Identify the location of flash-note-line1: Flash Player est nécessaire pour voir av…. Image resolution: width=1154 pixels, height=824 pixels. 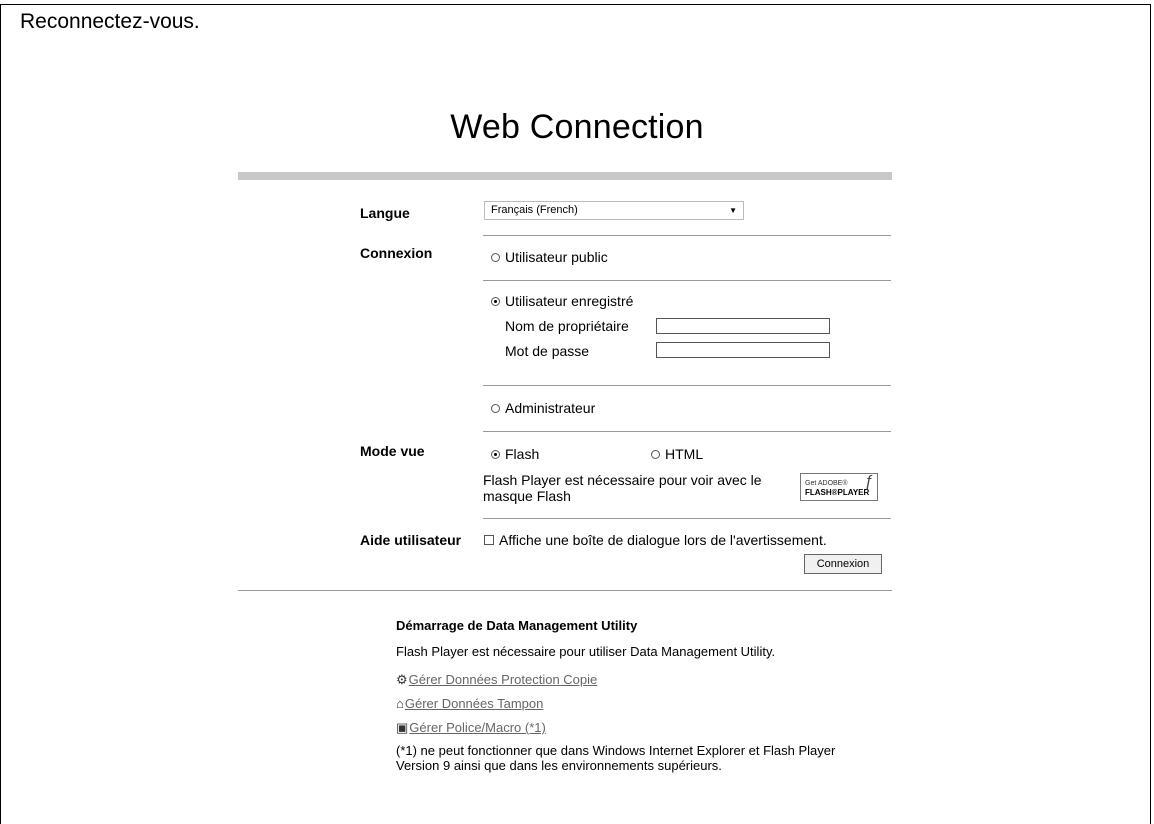
(622, 480).